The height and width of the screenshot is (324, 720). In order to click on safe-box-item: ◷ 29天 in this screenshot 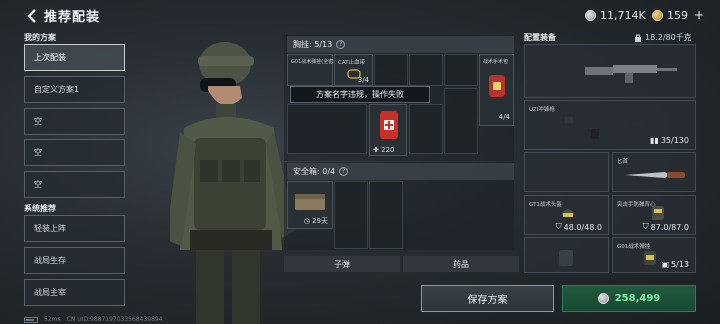, I will do `click(310, 205)`.